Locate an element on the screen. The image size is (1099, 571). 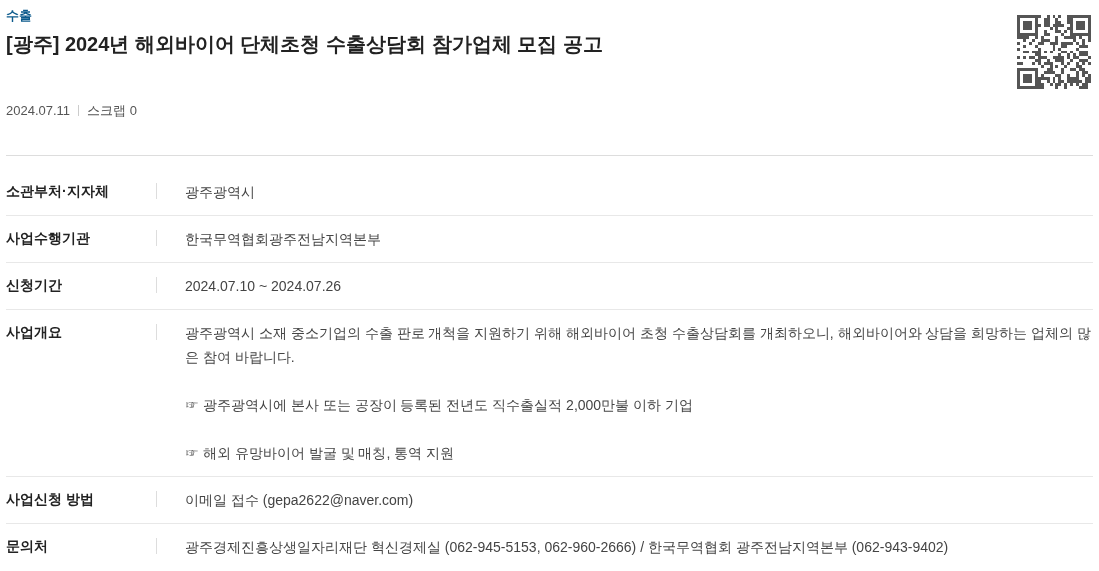
field-label: 문의처 is located at coordinates (27, 546).